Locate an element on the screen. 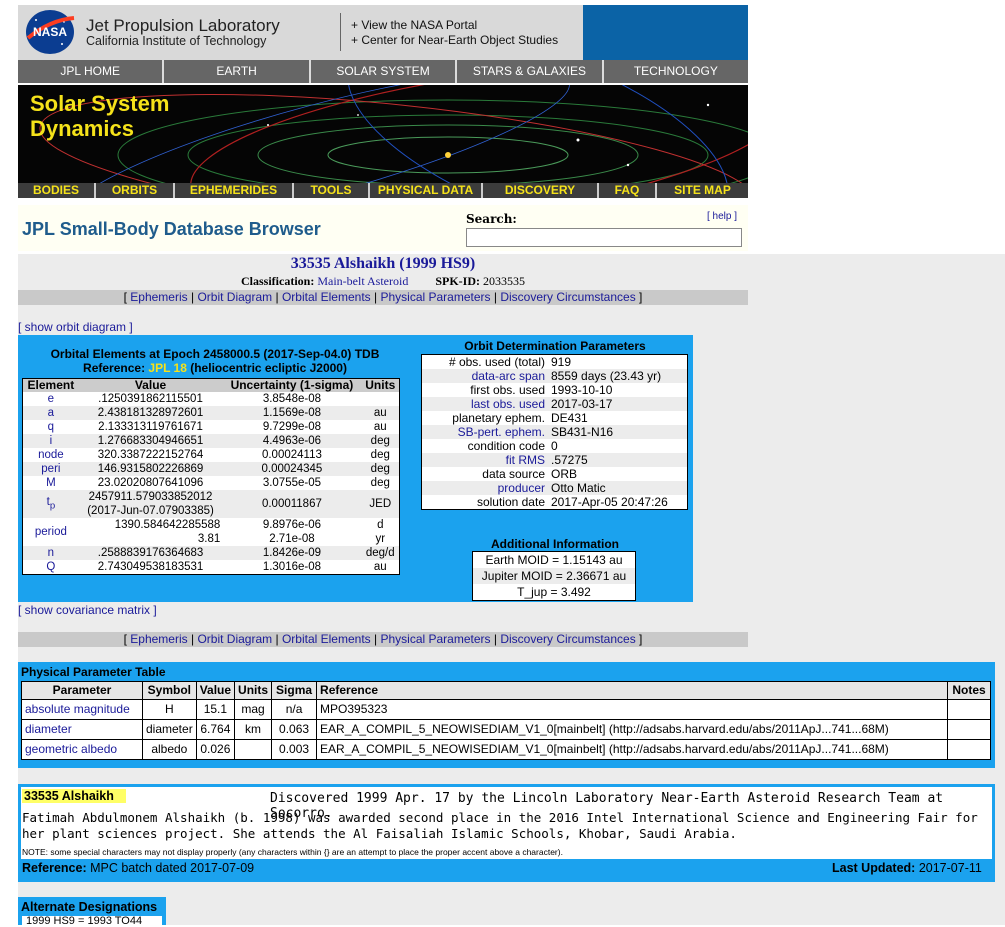 This screenshot has width=1005, height=927. subnav-physical-data: PHYSICAL DATA is located at coordinates (426, 190).